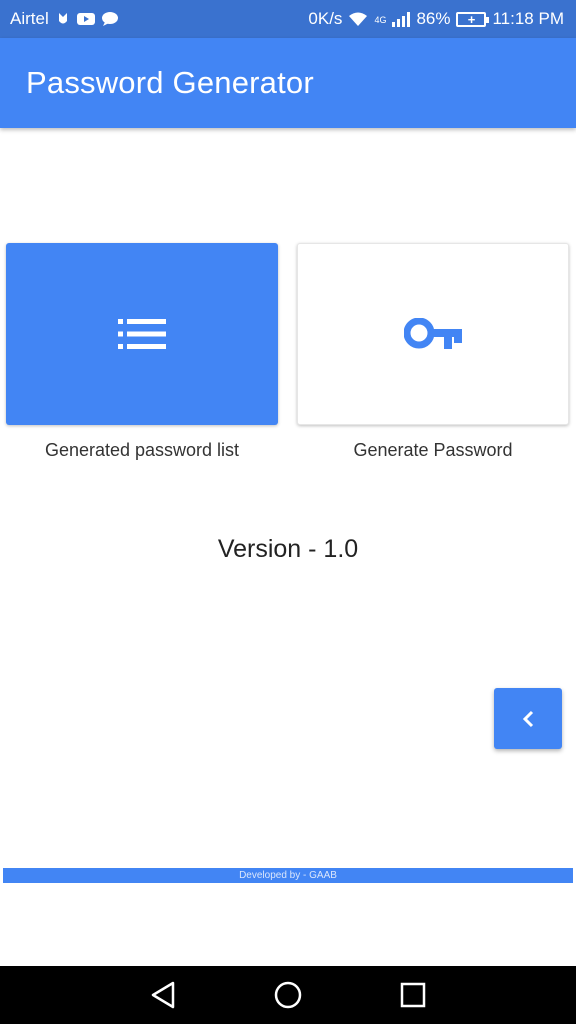 Image resolution: width=576 pixels, height=1024 pixels. I want to click on battery-icon: +, so click(473, 19).